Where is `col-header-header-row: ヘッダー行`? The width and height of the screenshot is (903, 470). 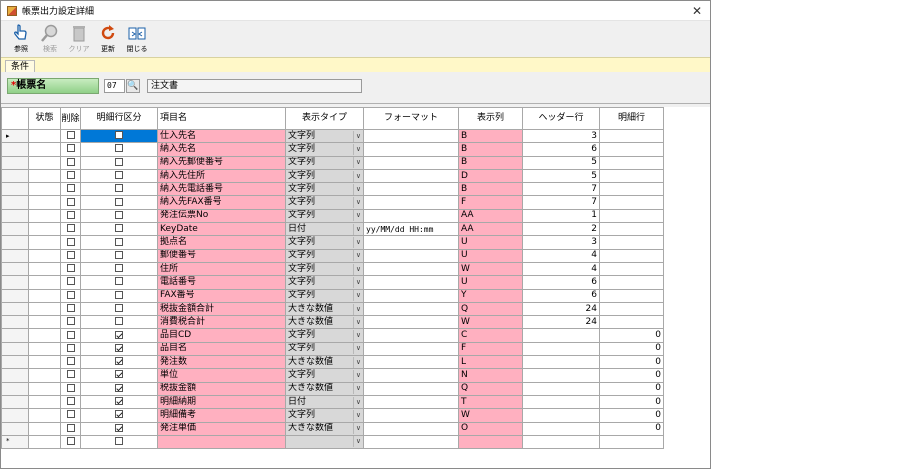 col-header-header-row: ヘッダー行 is located at coordinates (561, 118).